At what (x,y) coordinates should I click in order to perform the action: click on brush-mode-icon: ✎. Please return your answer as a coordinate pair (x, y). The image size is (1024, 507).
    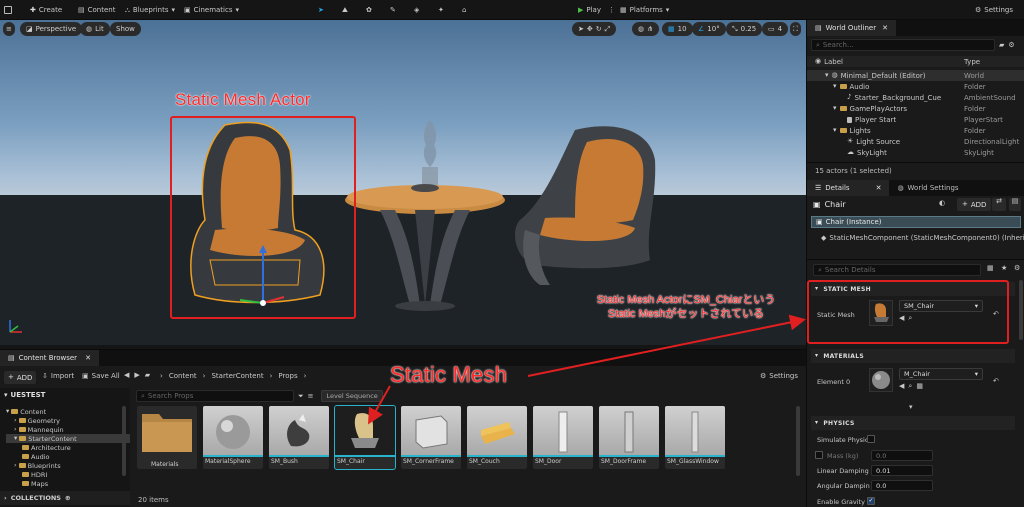
    Looking at the image, I should click on (393, 10).